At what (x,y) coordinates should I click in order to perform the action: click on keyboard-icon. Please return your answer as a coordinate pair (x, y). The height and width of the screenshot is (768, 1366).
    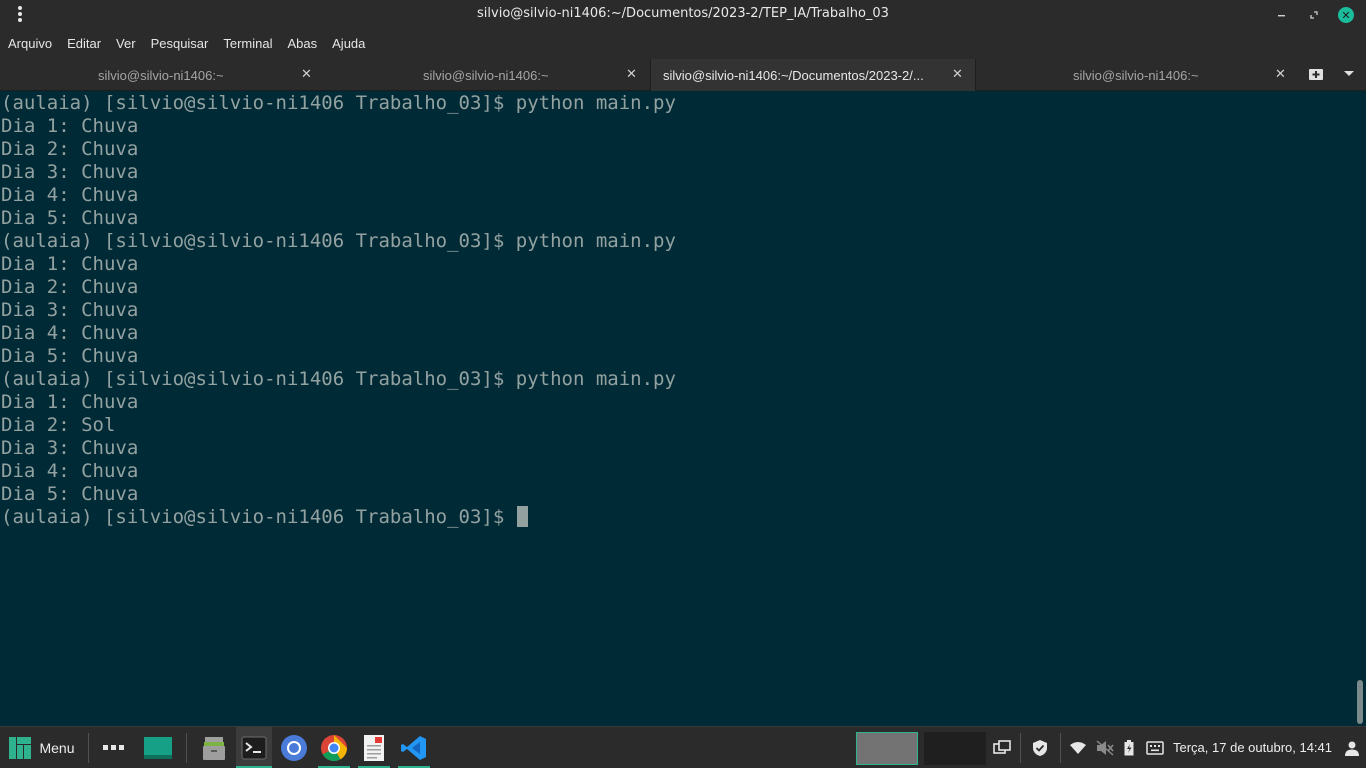
    Looking at the image, I should click on (1155, 748).